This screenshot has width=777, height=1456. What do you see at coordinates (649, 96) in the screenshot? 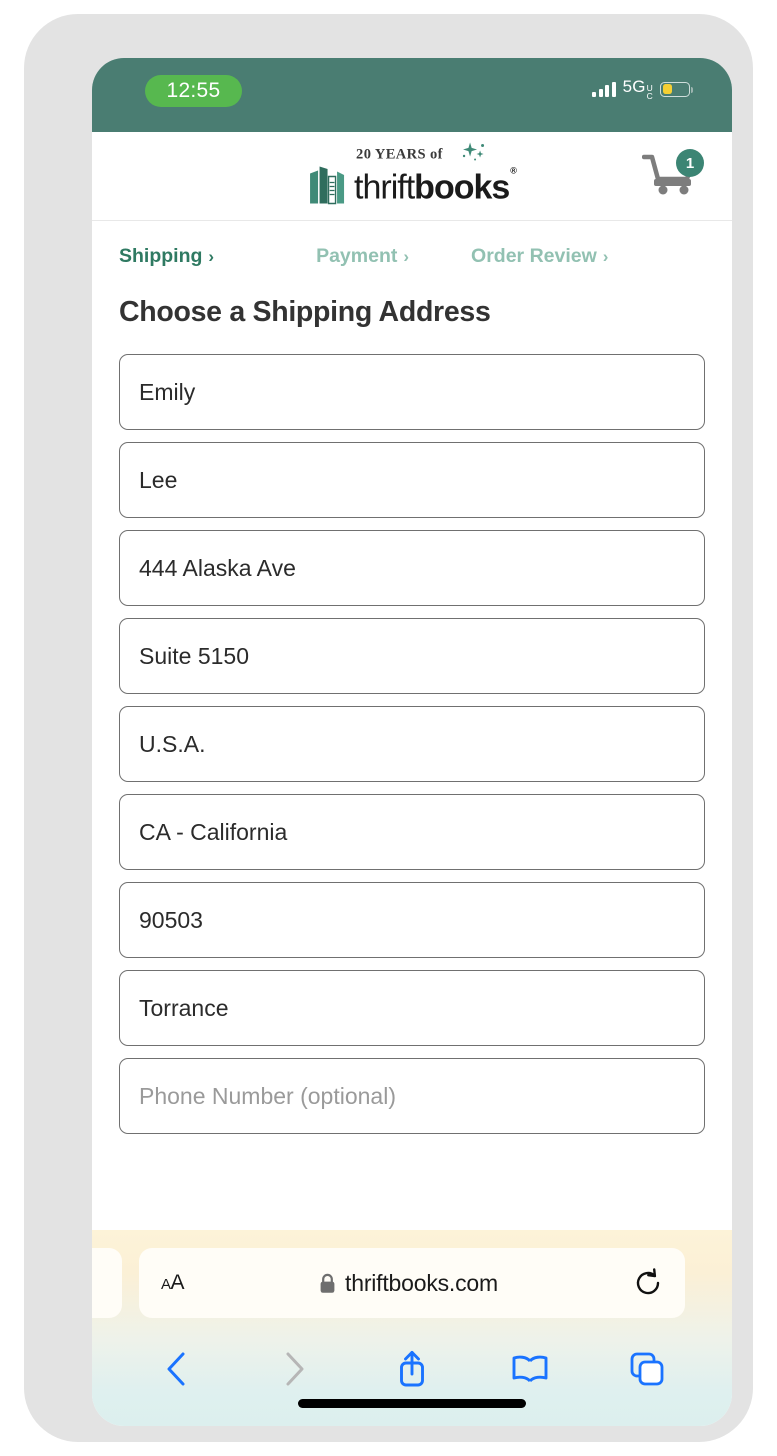
I see `network-sub-bottom: C` at bounding box center [649, 96].